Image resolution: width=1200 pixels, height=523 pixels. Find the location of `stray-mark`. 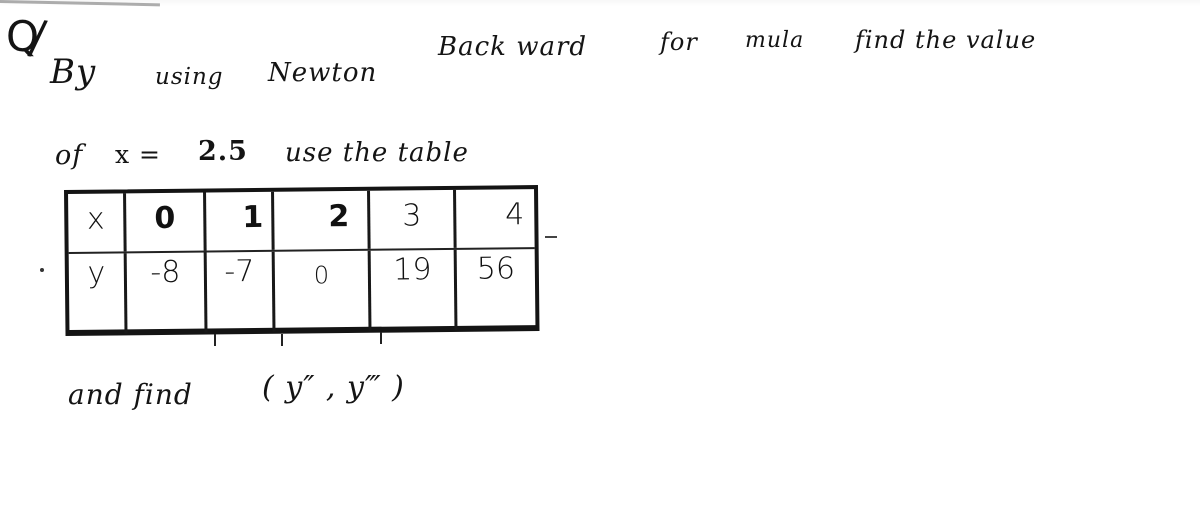

stray-mark is located at coordinates (551, 237).